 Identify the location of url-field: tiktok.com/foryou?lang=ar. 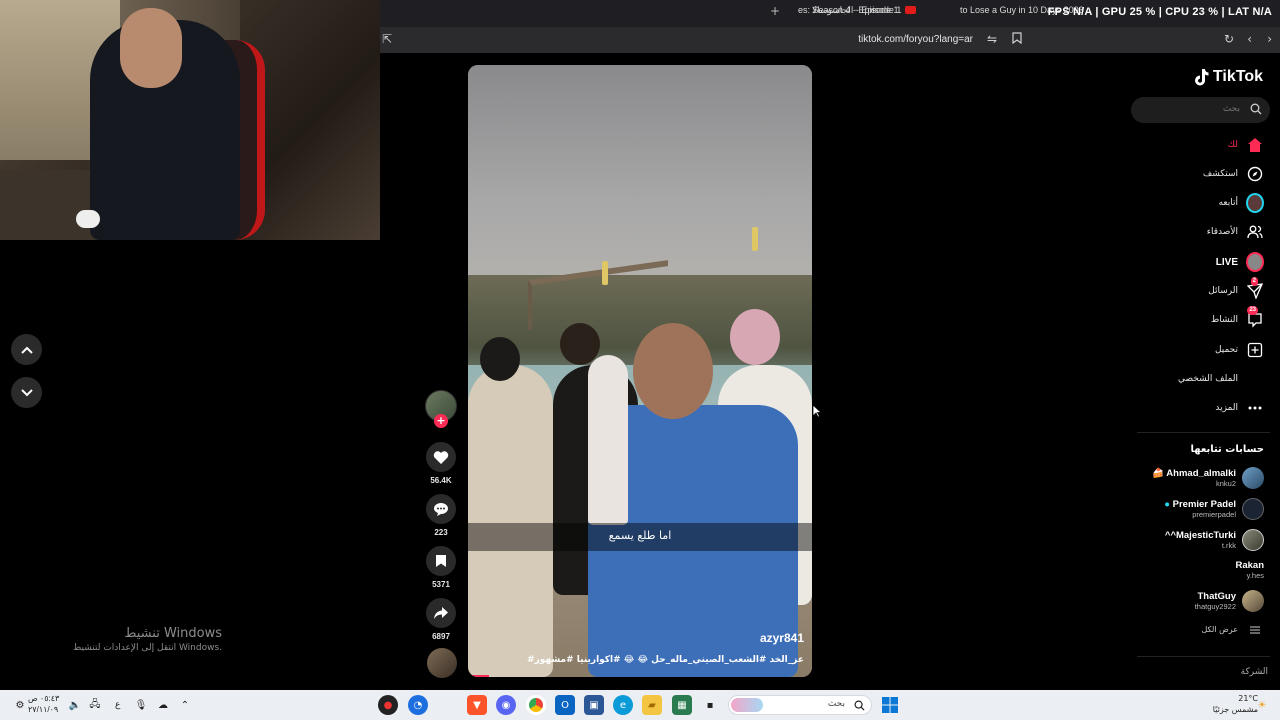
(915, 39).